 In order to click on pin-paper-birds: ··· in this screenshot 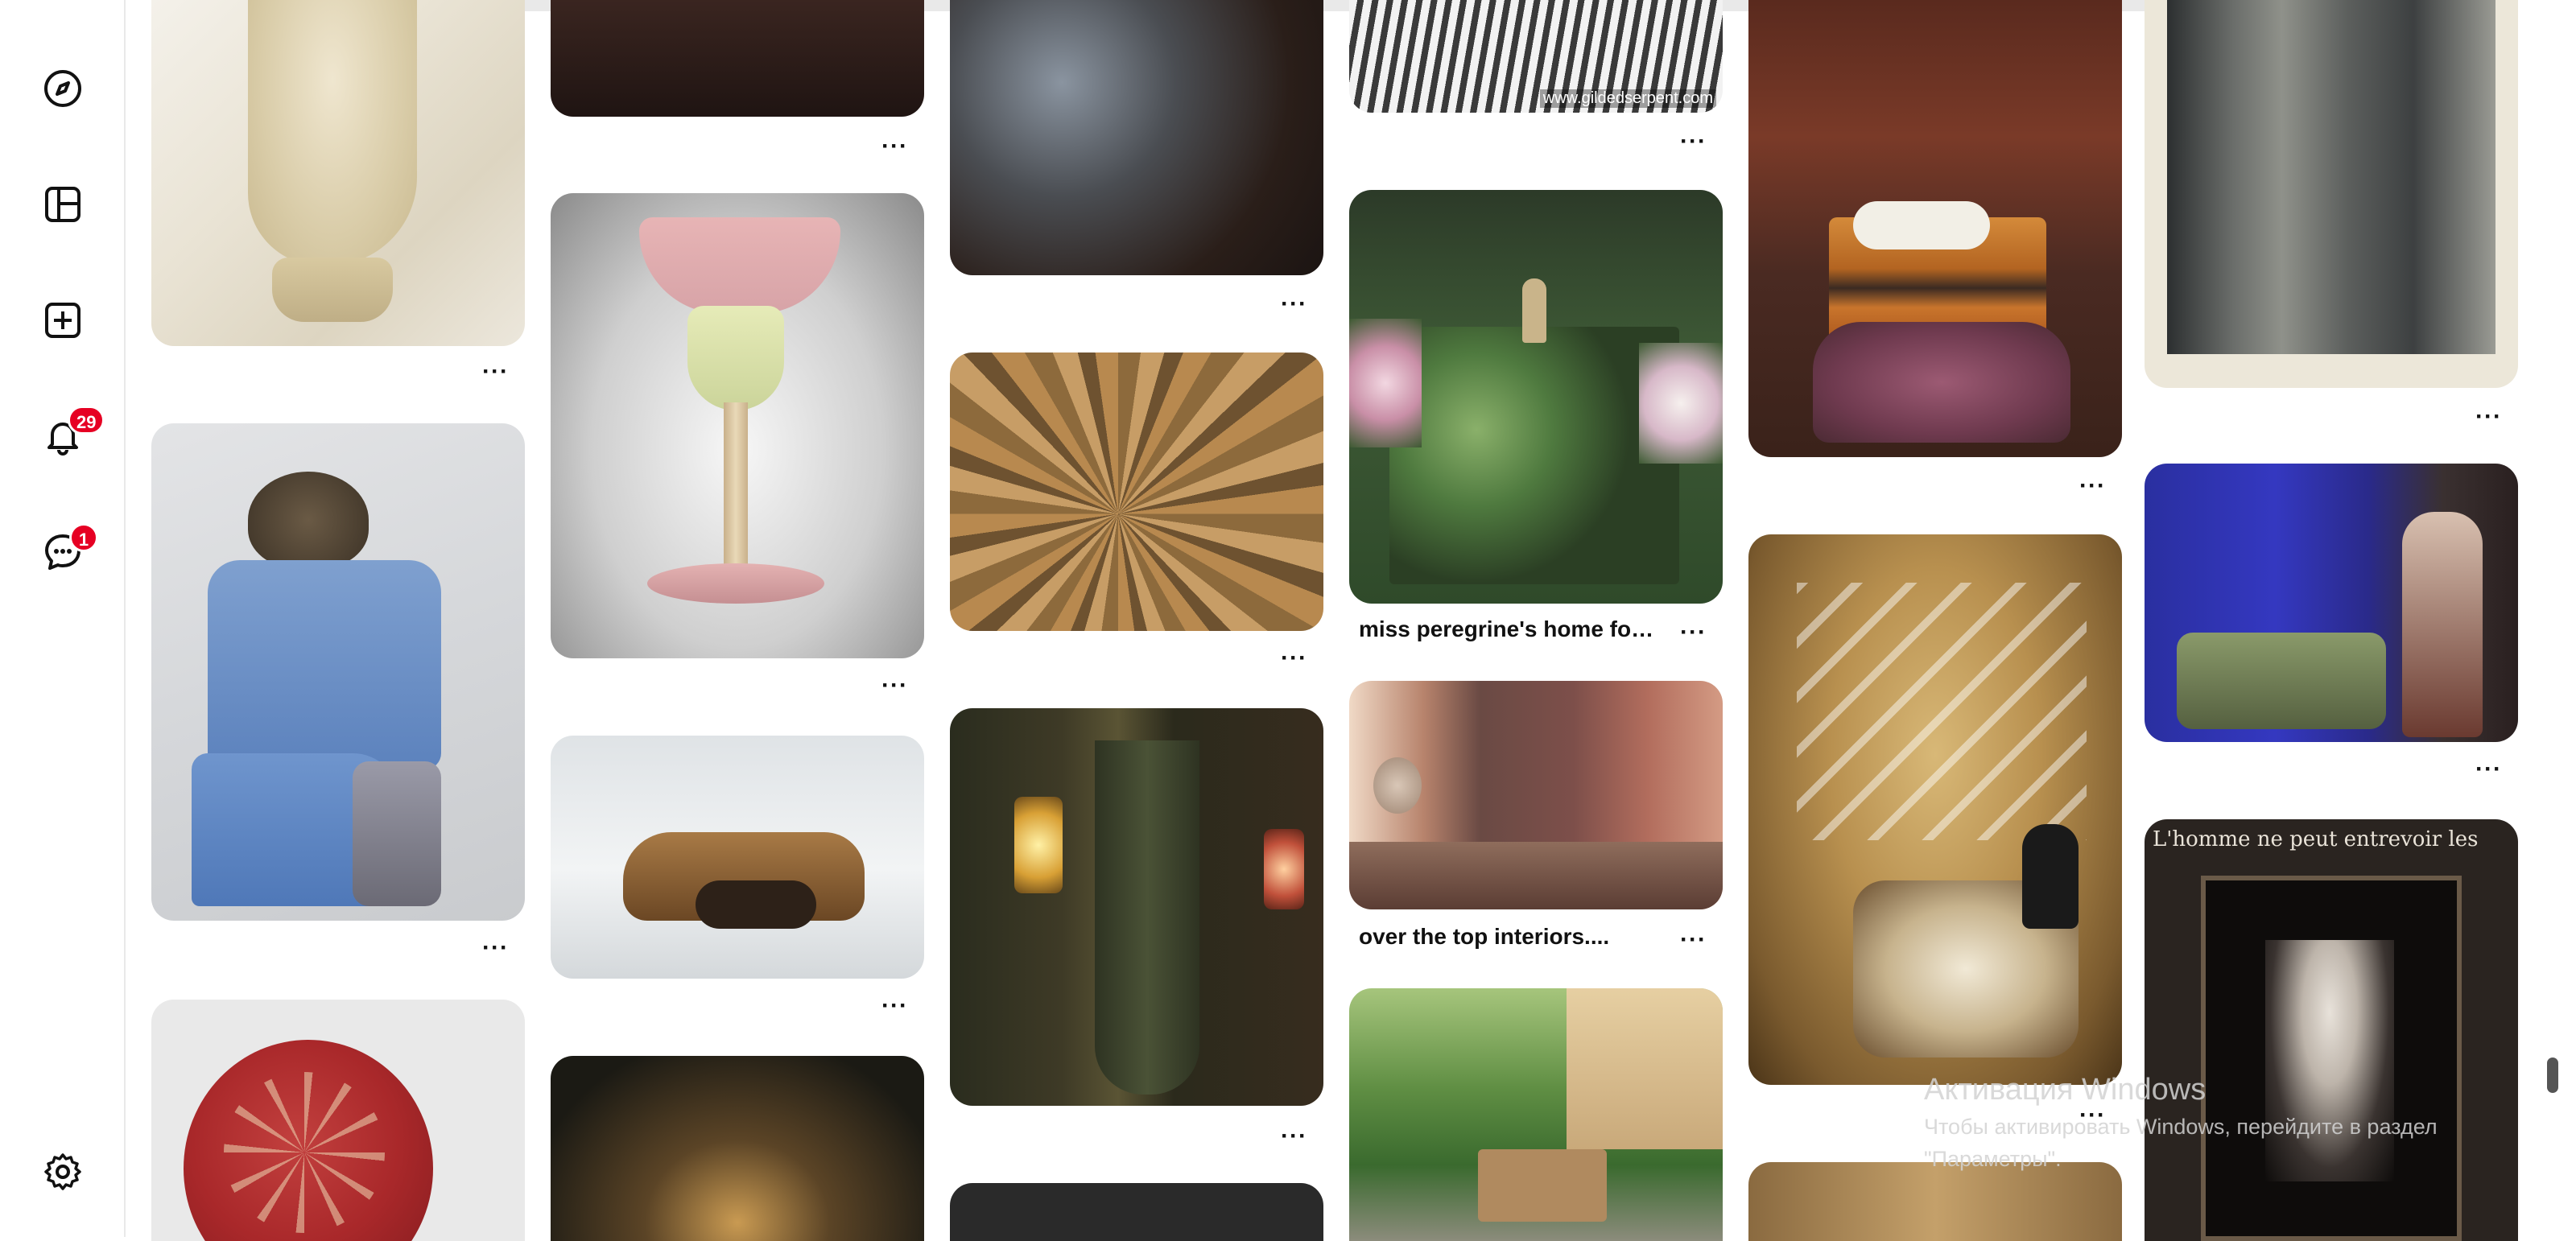, I will do `click(1935, 832)`.